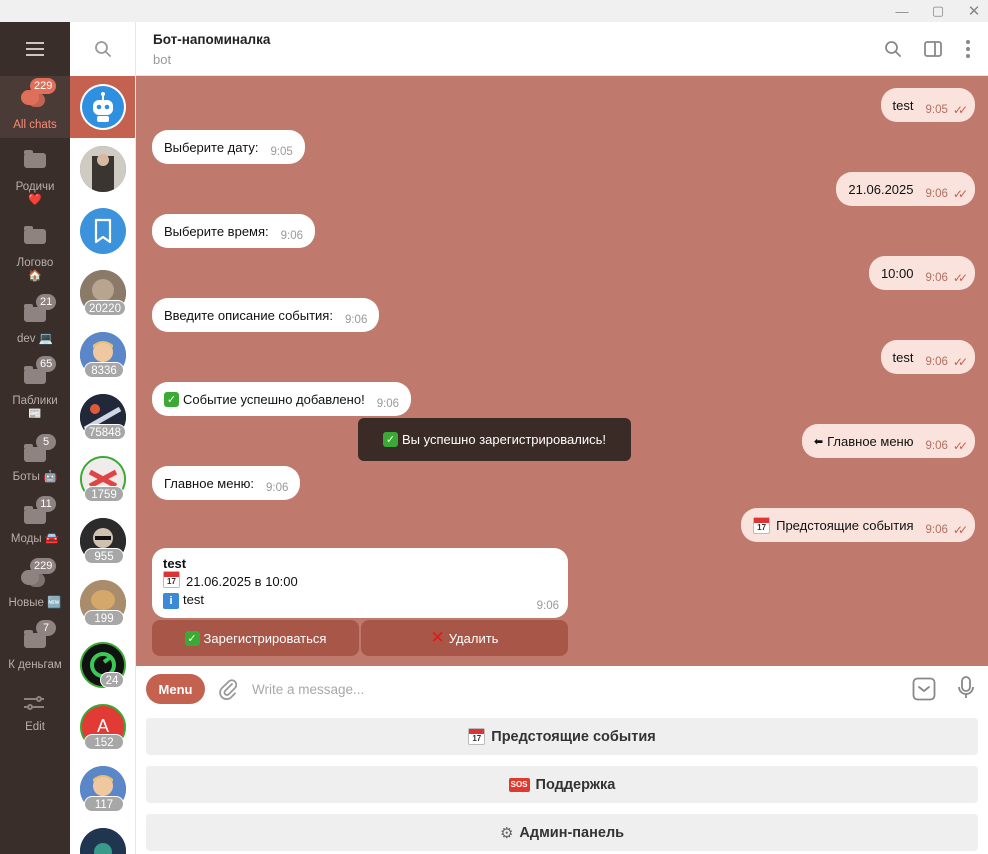  What do you see at coordinates (35, 715) in the screenshot?
I see `folder-edit: Edit` at bounding box center [35, 715].